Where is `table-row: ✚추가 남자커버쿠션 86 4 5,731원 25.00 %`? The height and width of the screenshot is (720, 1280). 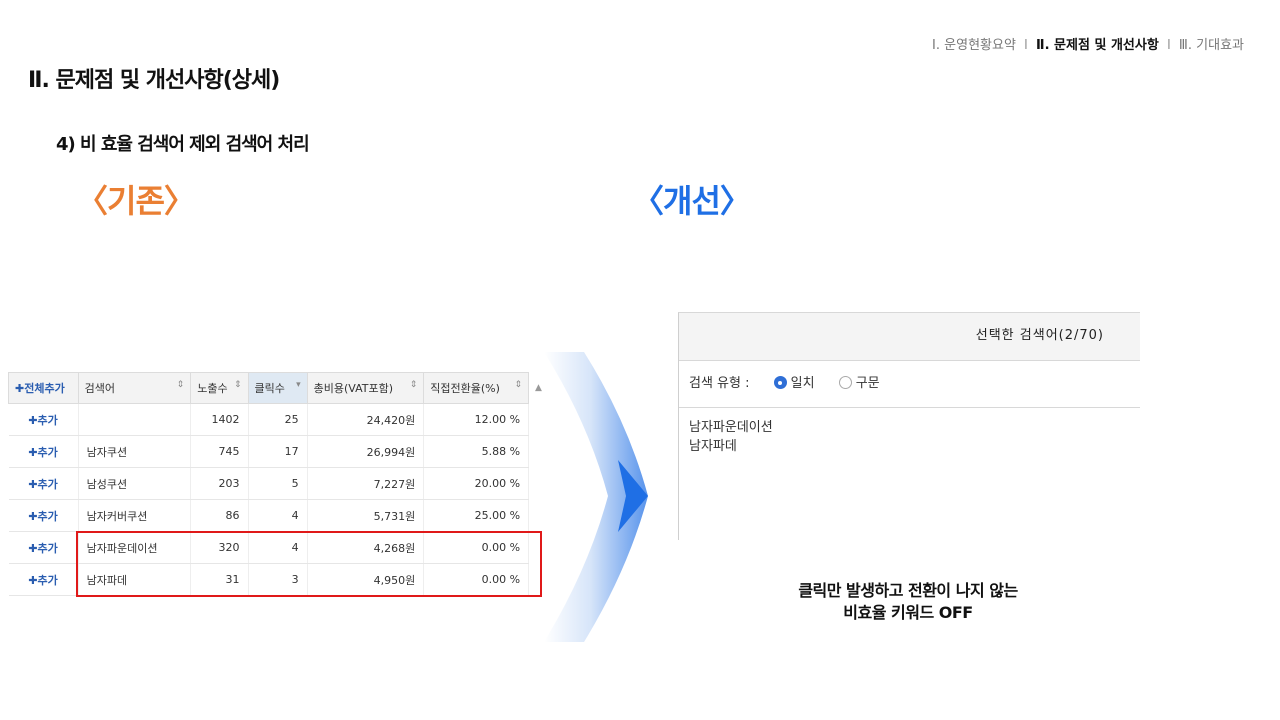 table-row: ✚추가 남자커버쿠션 86 4 5,731원 25.00 % is located at coordinates (278, 515).